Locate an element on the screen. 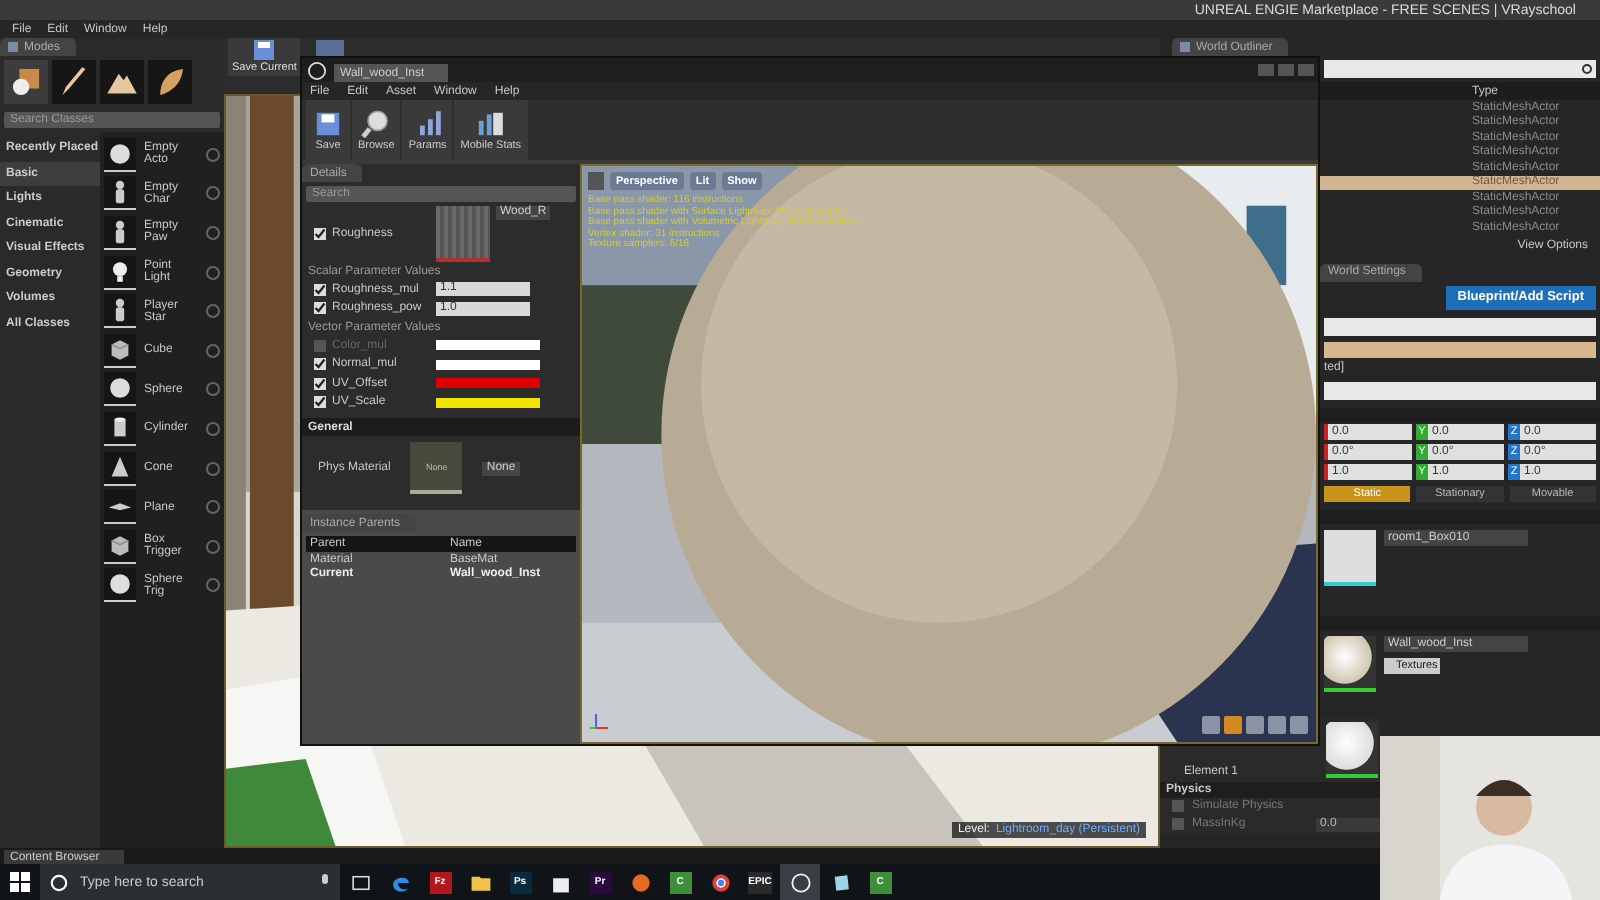 The image size is (1600, 900). outliner-icon is located at coordinates (1185, 47).